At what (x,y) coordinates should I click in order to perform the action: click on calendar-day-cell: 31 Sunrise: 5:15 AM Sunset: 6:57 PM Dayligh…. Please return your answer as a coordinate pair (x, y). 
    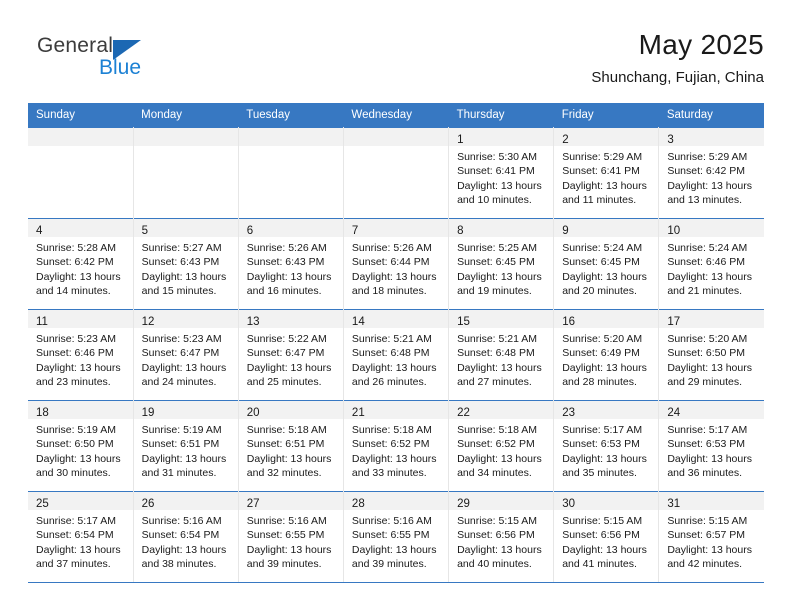
    Looking at the image, I should click on (711, 537).